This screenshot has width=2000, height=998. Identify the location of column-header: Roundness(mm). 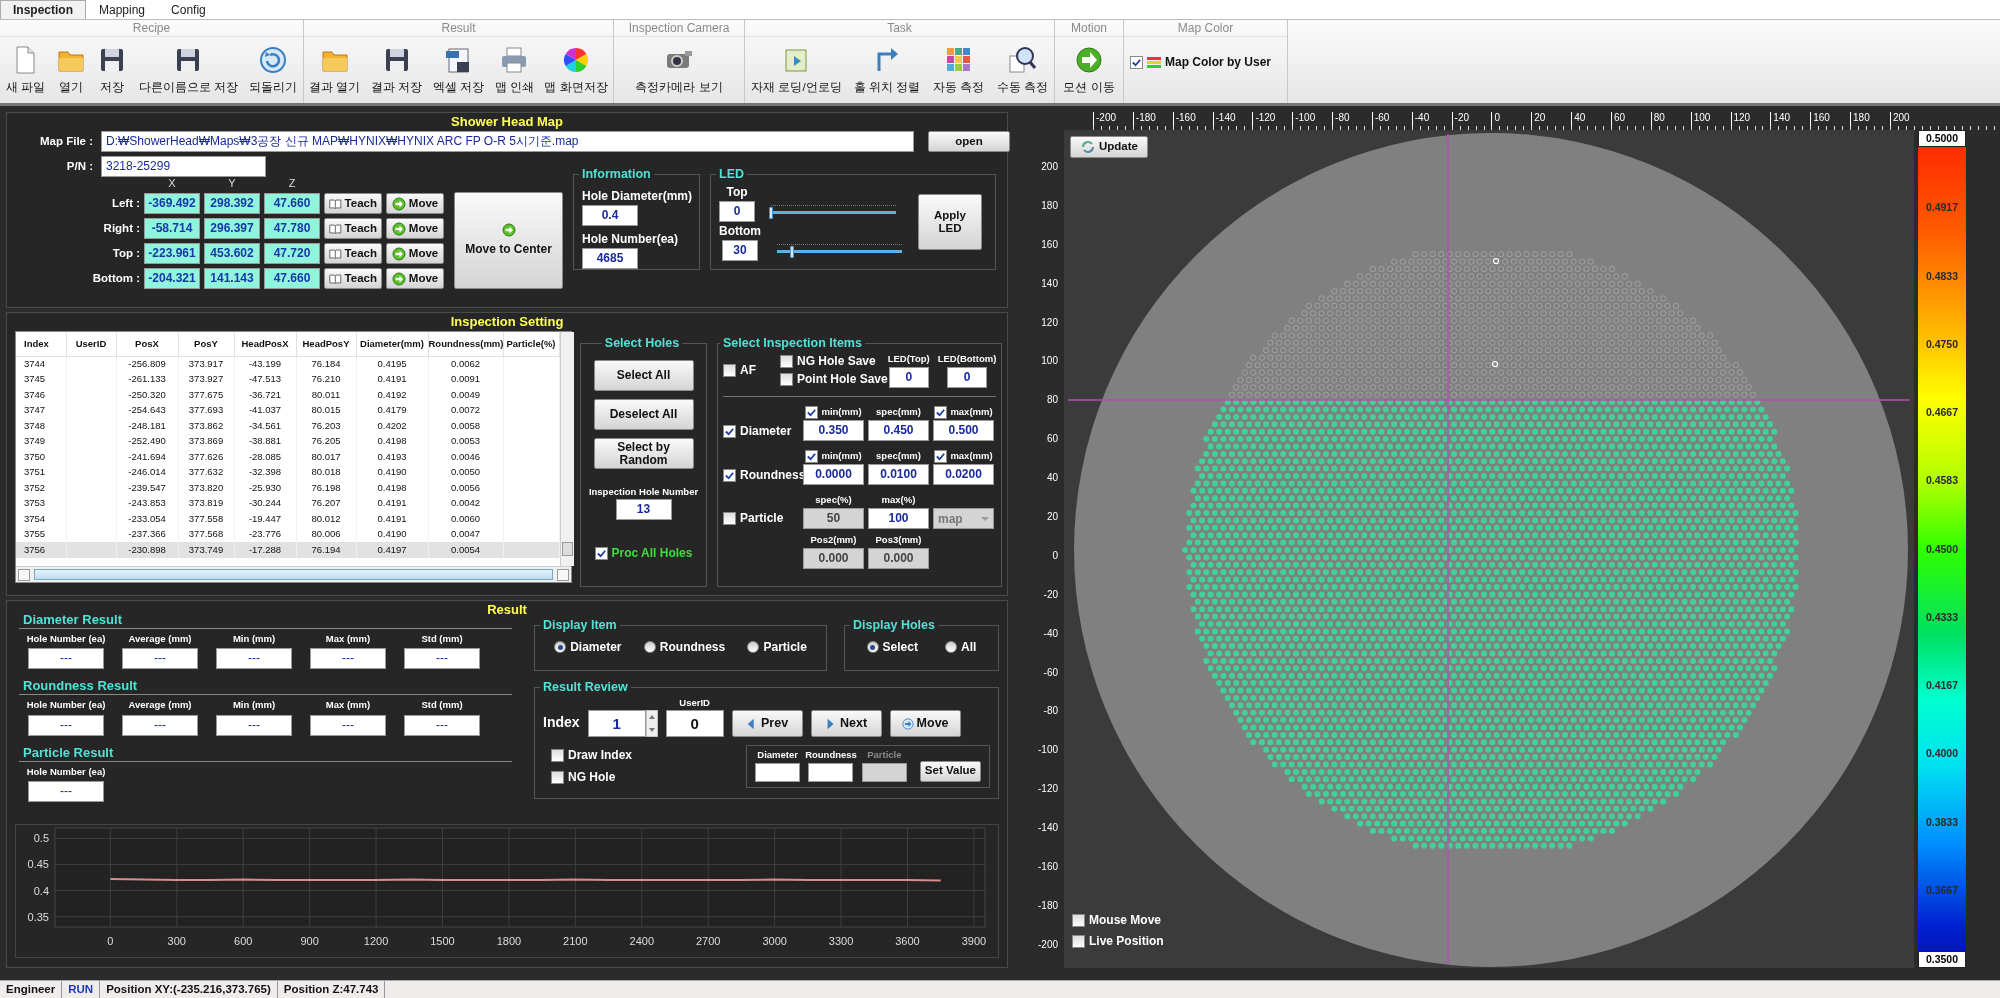
(465, 344).